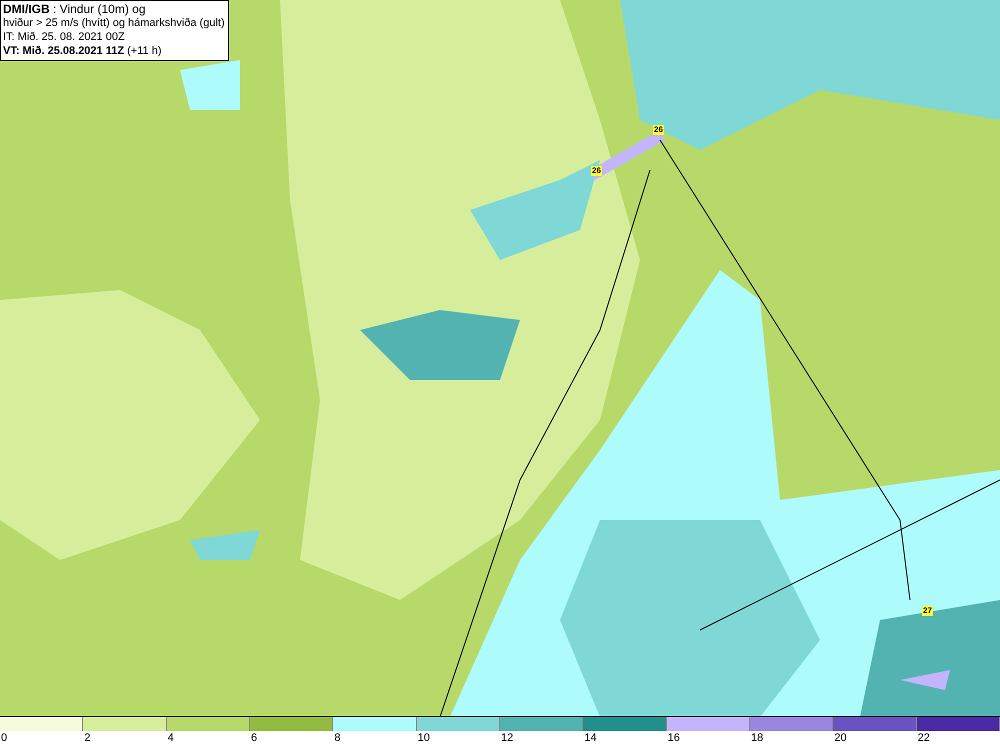  What do you see at coordinates (507, 738) in the screenshot?
I see `legend-tick-label: 12` at bounding box center [507, 738].